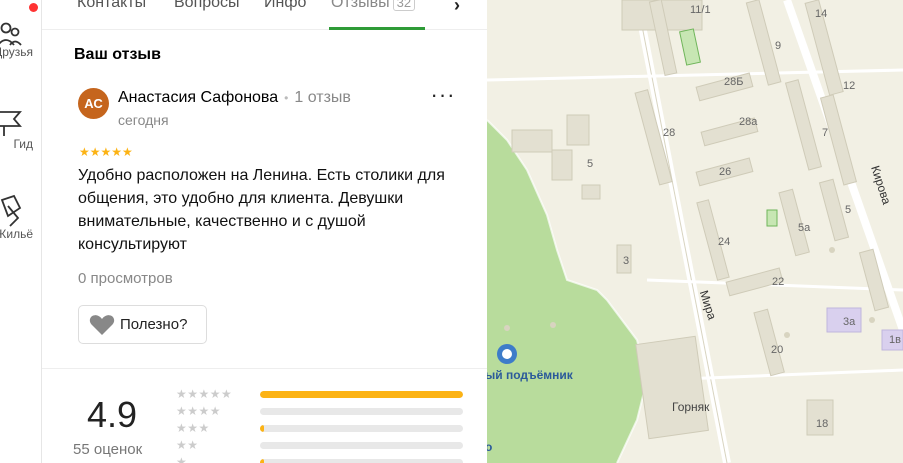 The image size is (903, 463). Describe the element at coordinates (822, 424) in the screenshot. I see `house-number: 18` at that location.